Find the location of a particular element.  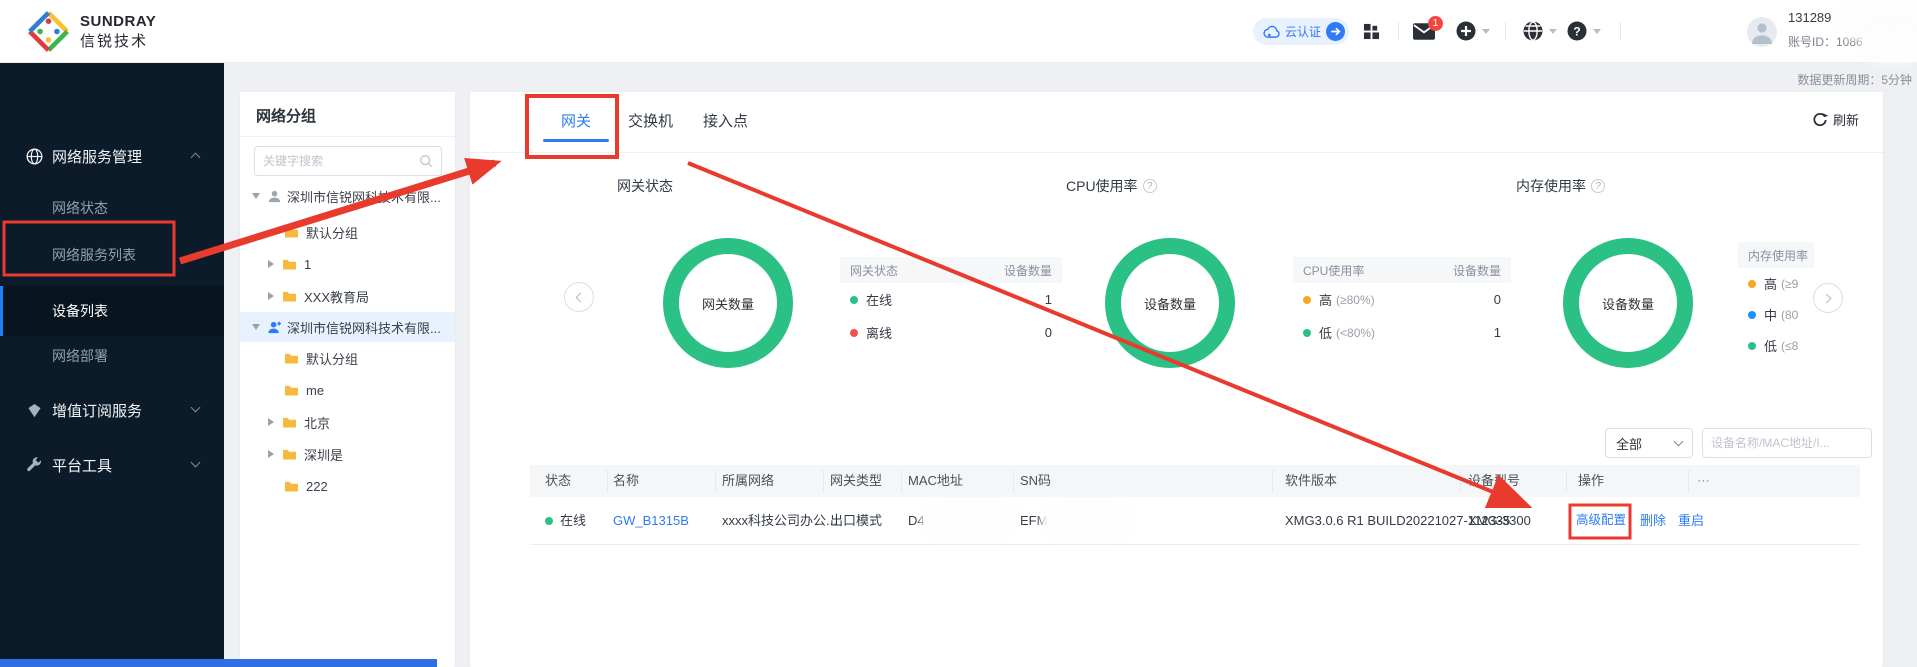

sidebar-item-network-deploy: 网络部署 is located at coordinates (112, 356).